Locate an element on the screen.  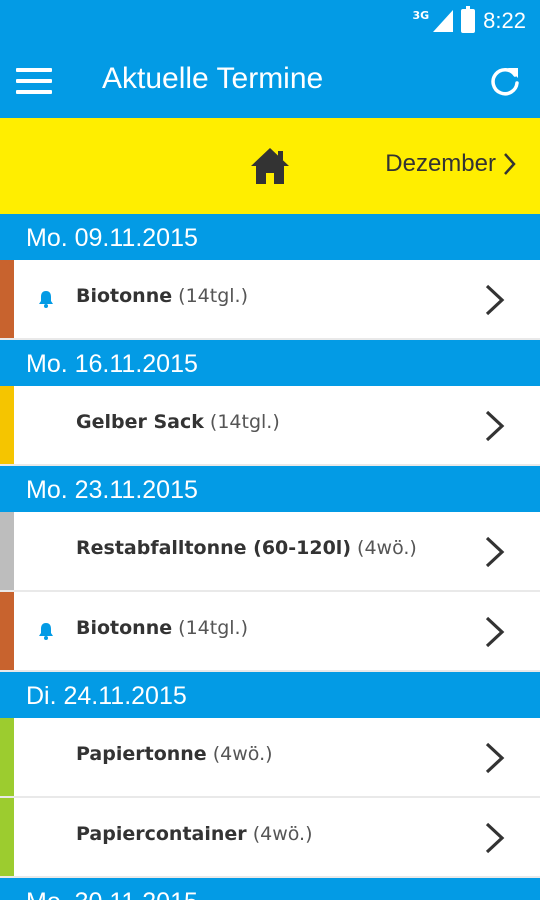
next-month-label: Dezember is located at coordinates (440, 163).